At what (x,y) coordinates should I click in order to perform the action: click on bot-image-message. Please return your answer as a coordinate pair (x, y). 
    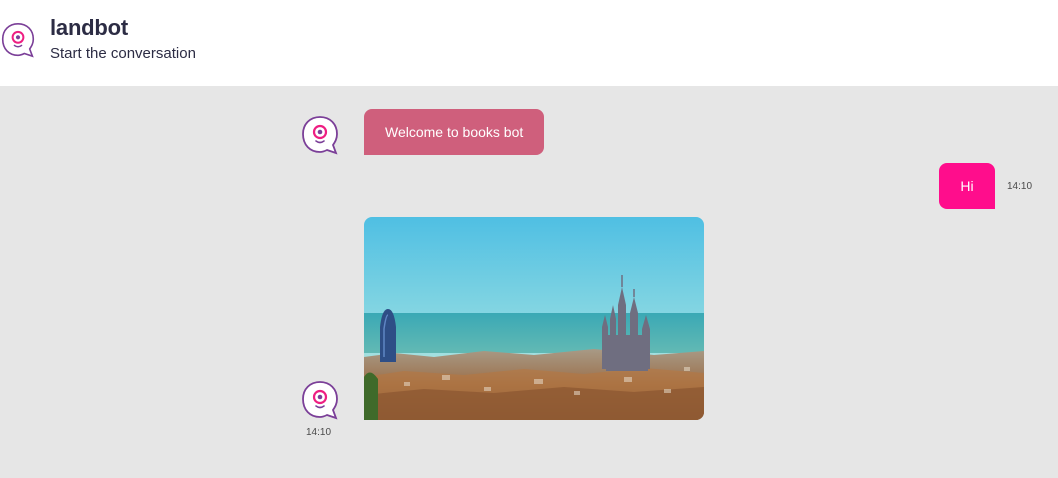
    Looking at the image, I should click on (534, 318).